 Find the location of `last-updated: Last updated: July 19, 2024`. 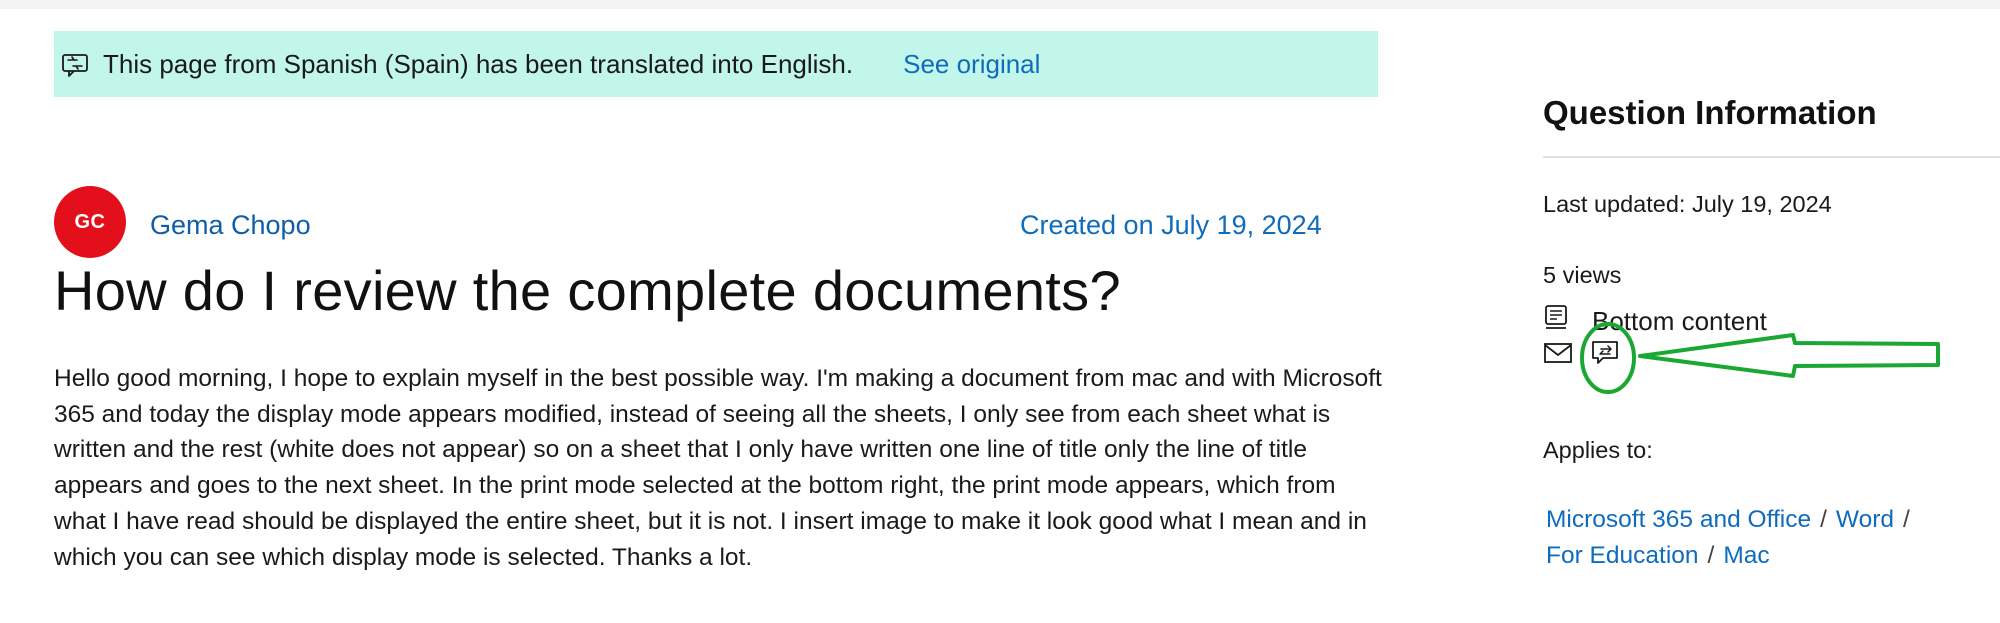

last-updated: Last updated: July 19, 2024 is located at coordinates (1687, 204).